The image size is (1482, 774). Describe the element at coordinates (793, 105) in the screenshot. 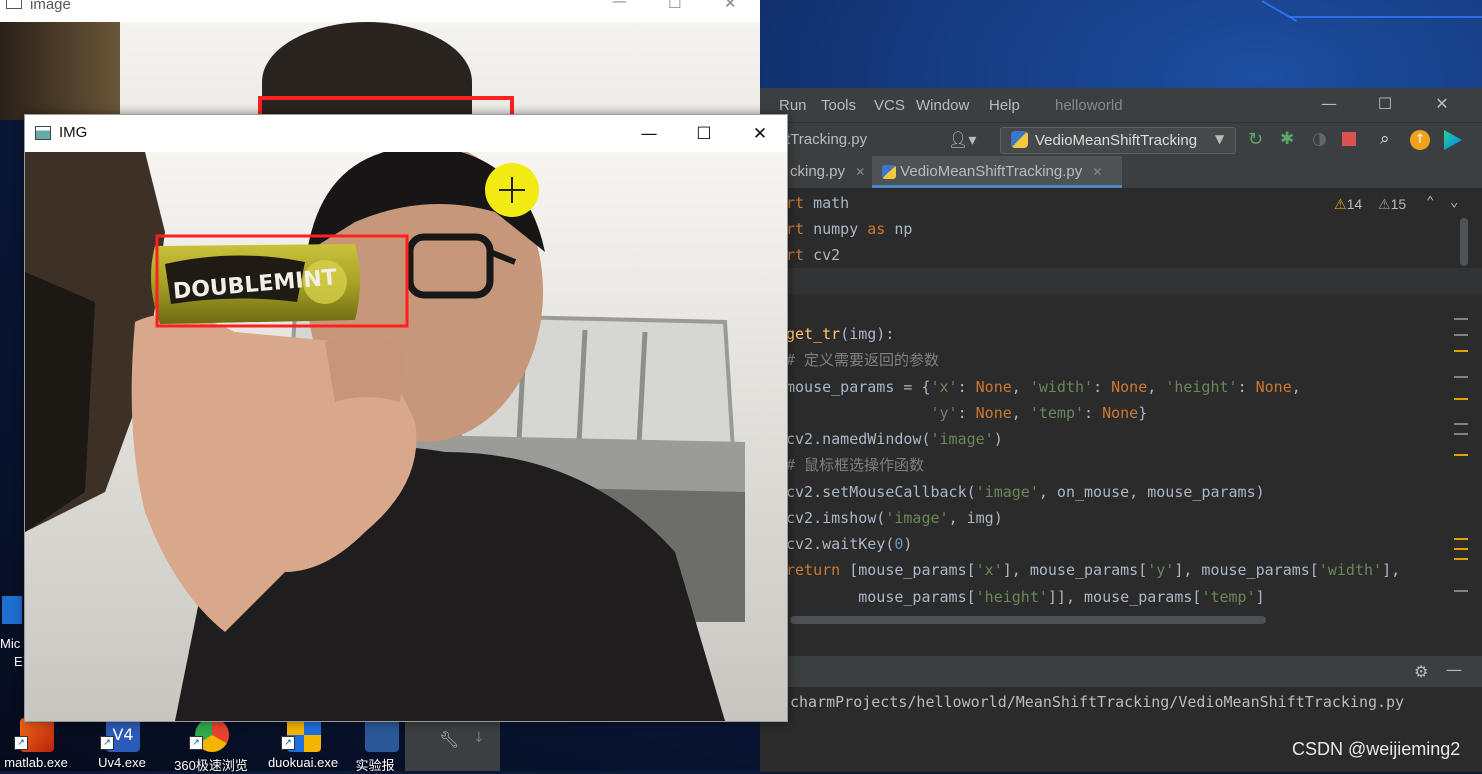

I see `menu-run: Run` at that location.